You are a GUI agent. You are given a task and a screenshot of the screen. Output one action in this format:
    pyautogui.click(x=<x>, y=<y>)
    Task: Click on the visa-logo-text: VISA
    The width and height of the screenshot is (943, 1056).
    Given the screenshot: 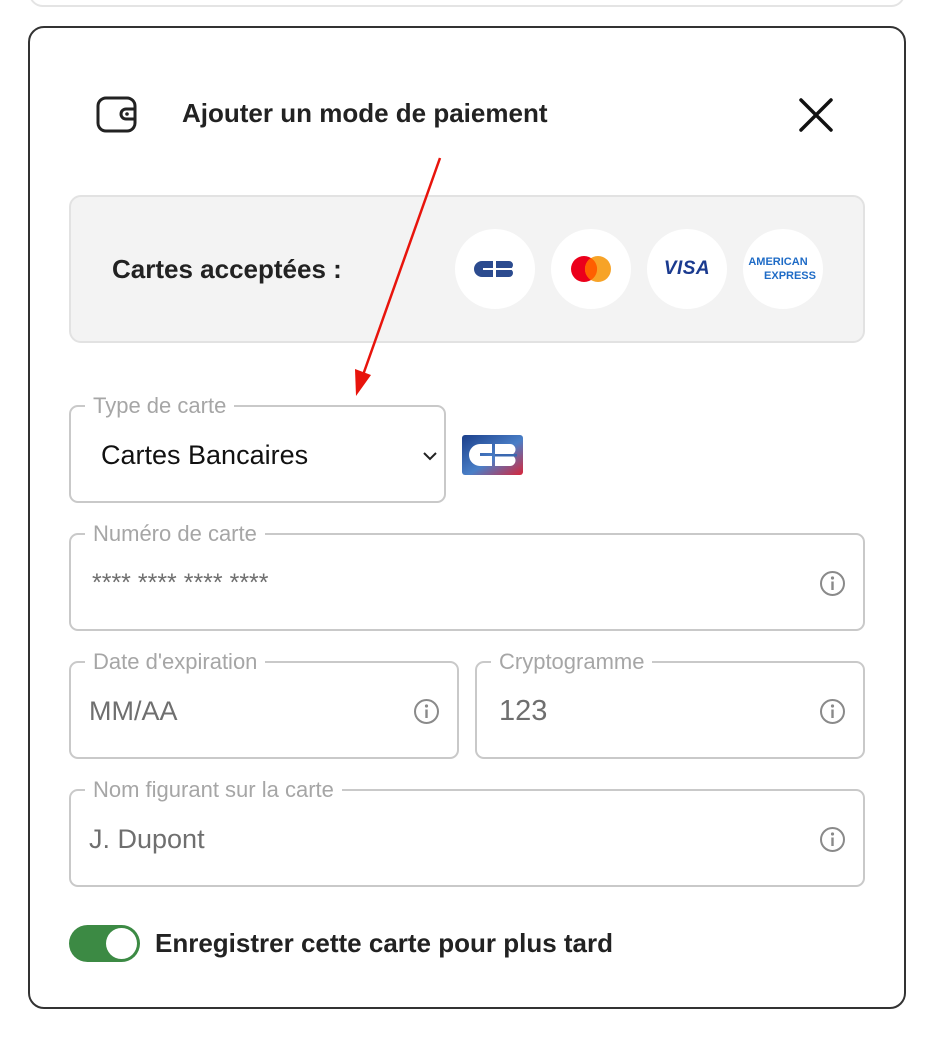 What is the action you would take?
    pyautogui.click(x=687, y=268)
    